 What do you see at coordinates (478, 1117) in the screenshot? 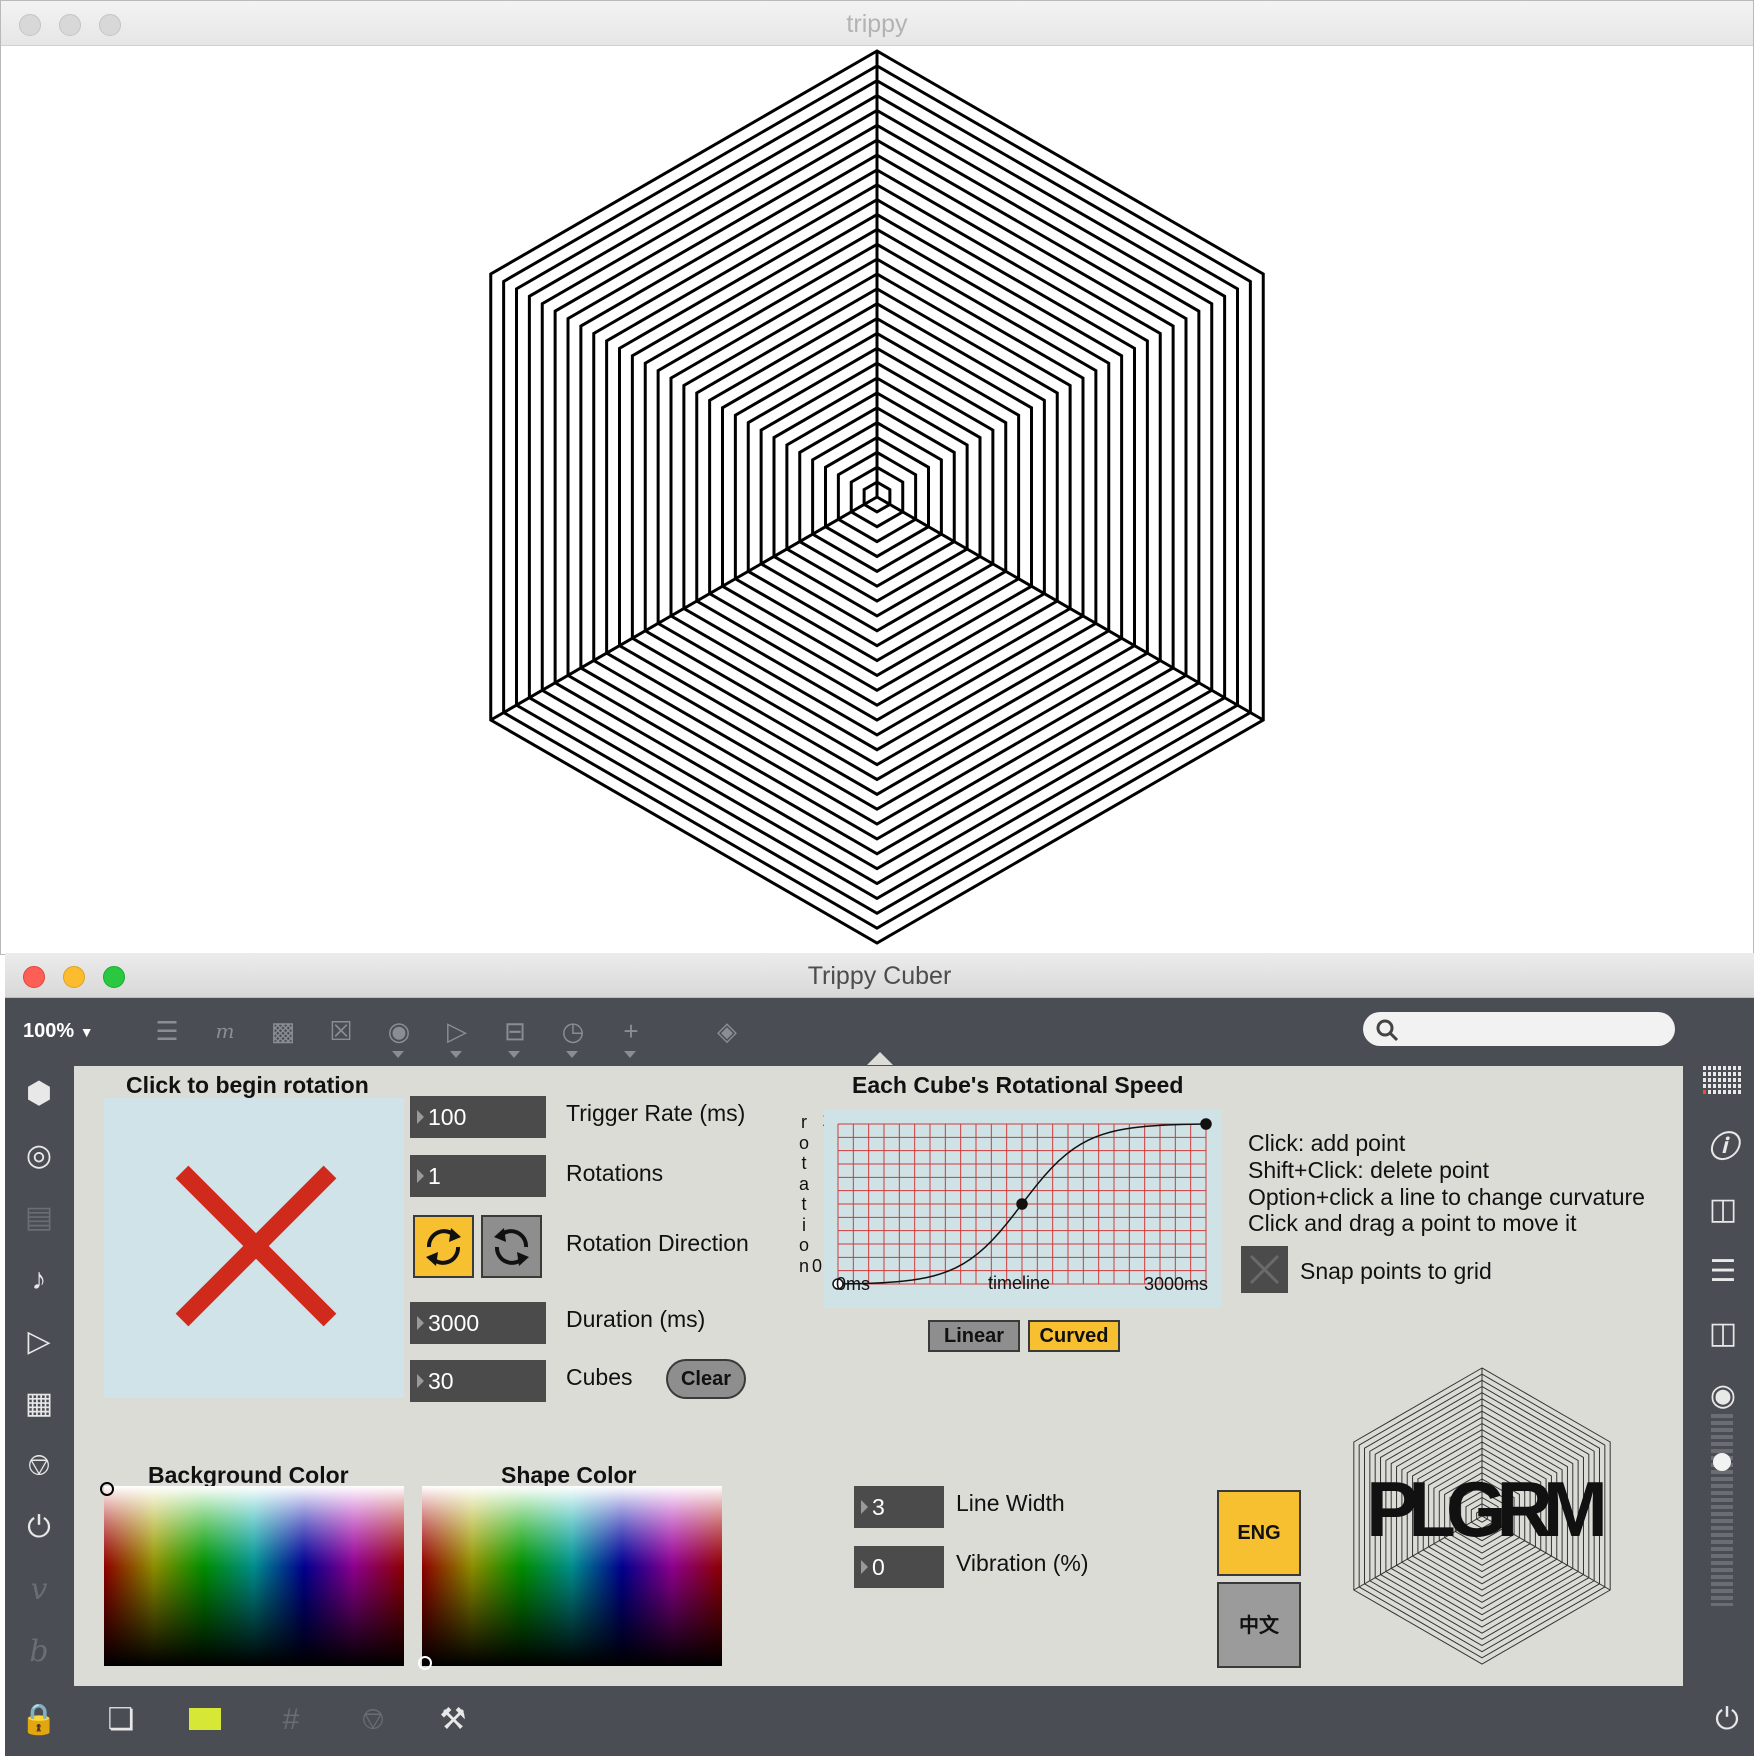
I see `trigger-rate-numbox: 100` at bounding box center [478, 1117].